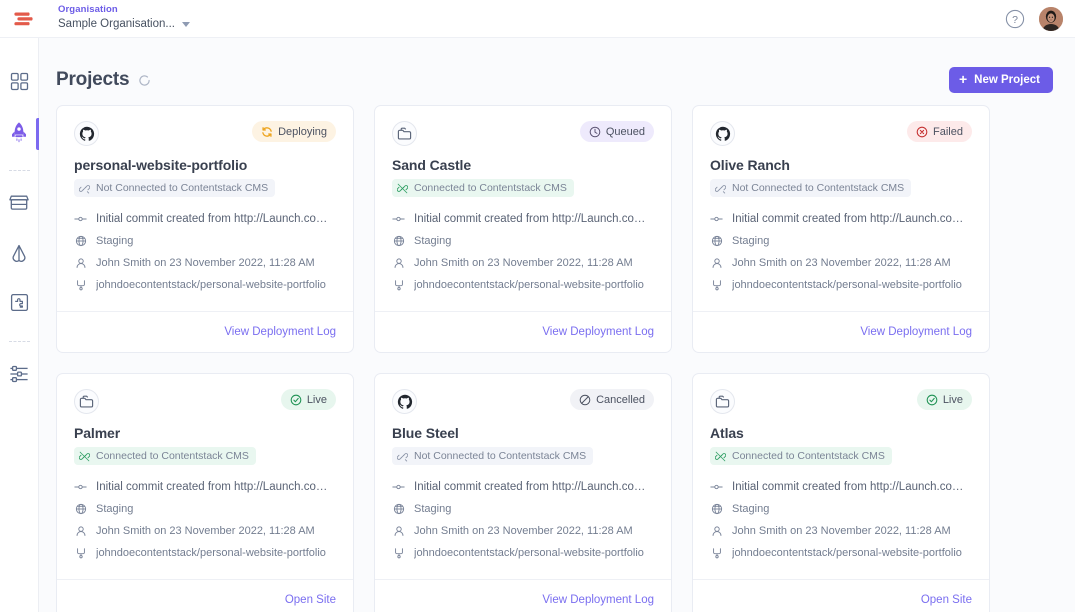 This screenshot has height=612, width=1075. I want to click on puzzle-icon, so click(19, 305).